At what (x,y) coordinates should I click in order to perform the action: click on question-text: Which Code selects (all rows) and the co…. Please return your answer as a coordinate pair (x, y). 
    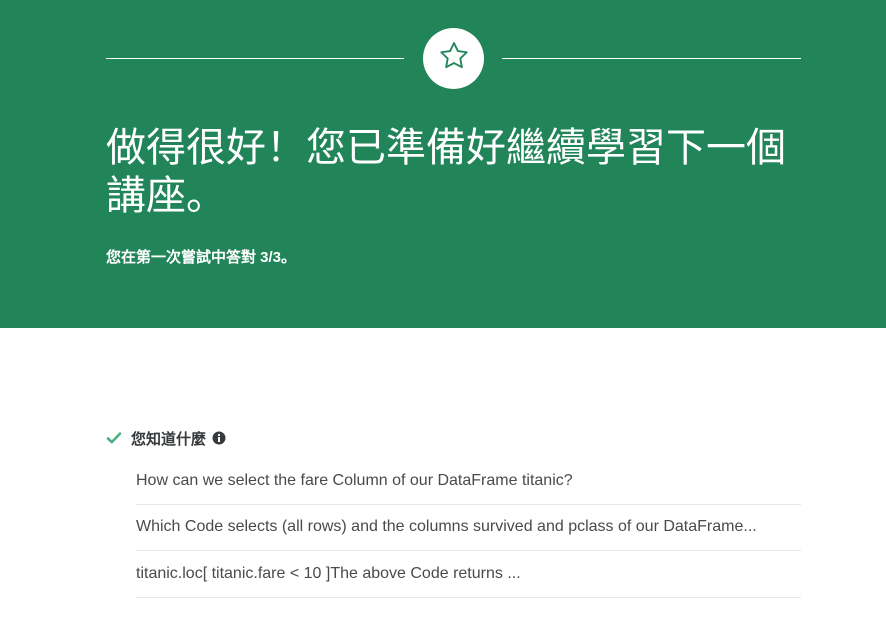
    Looking at the image, I should click on (446, 527).